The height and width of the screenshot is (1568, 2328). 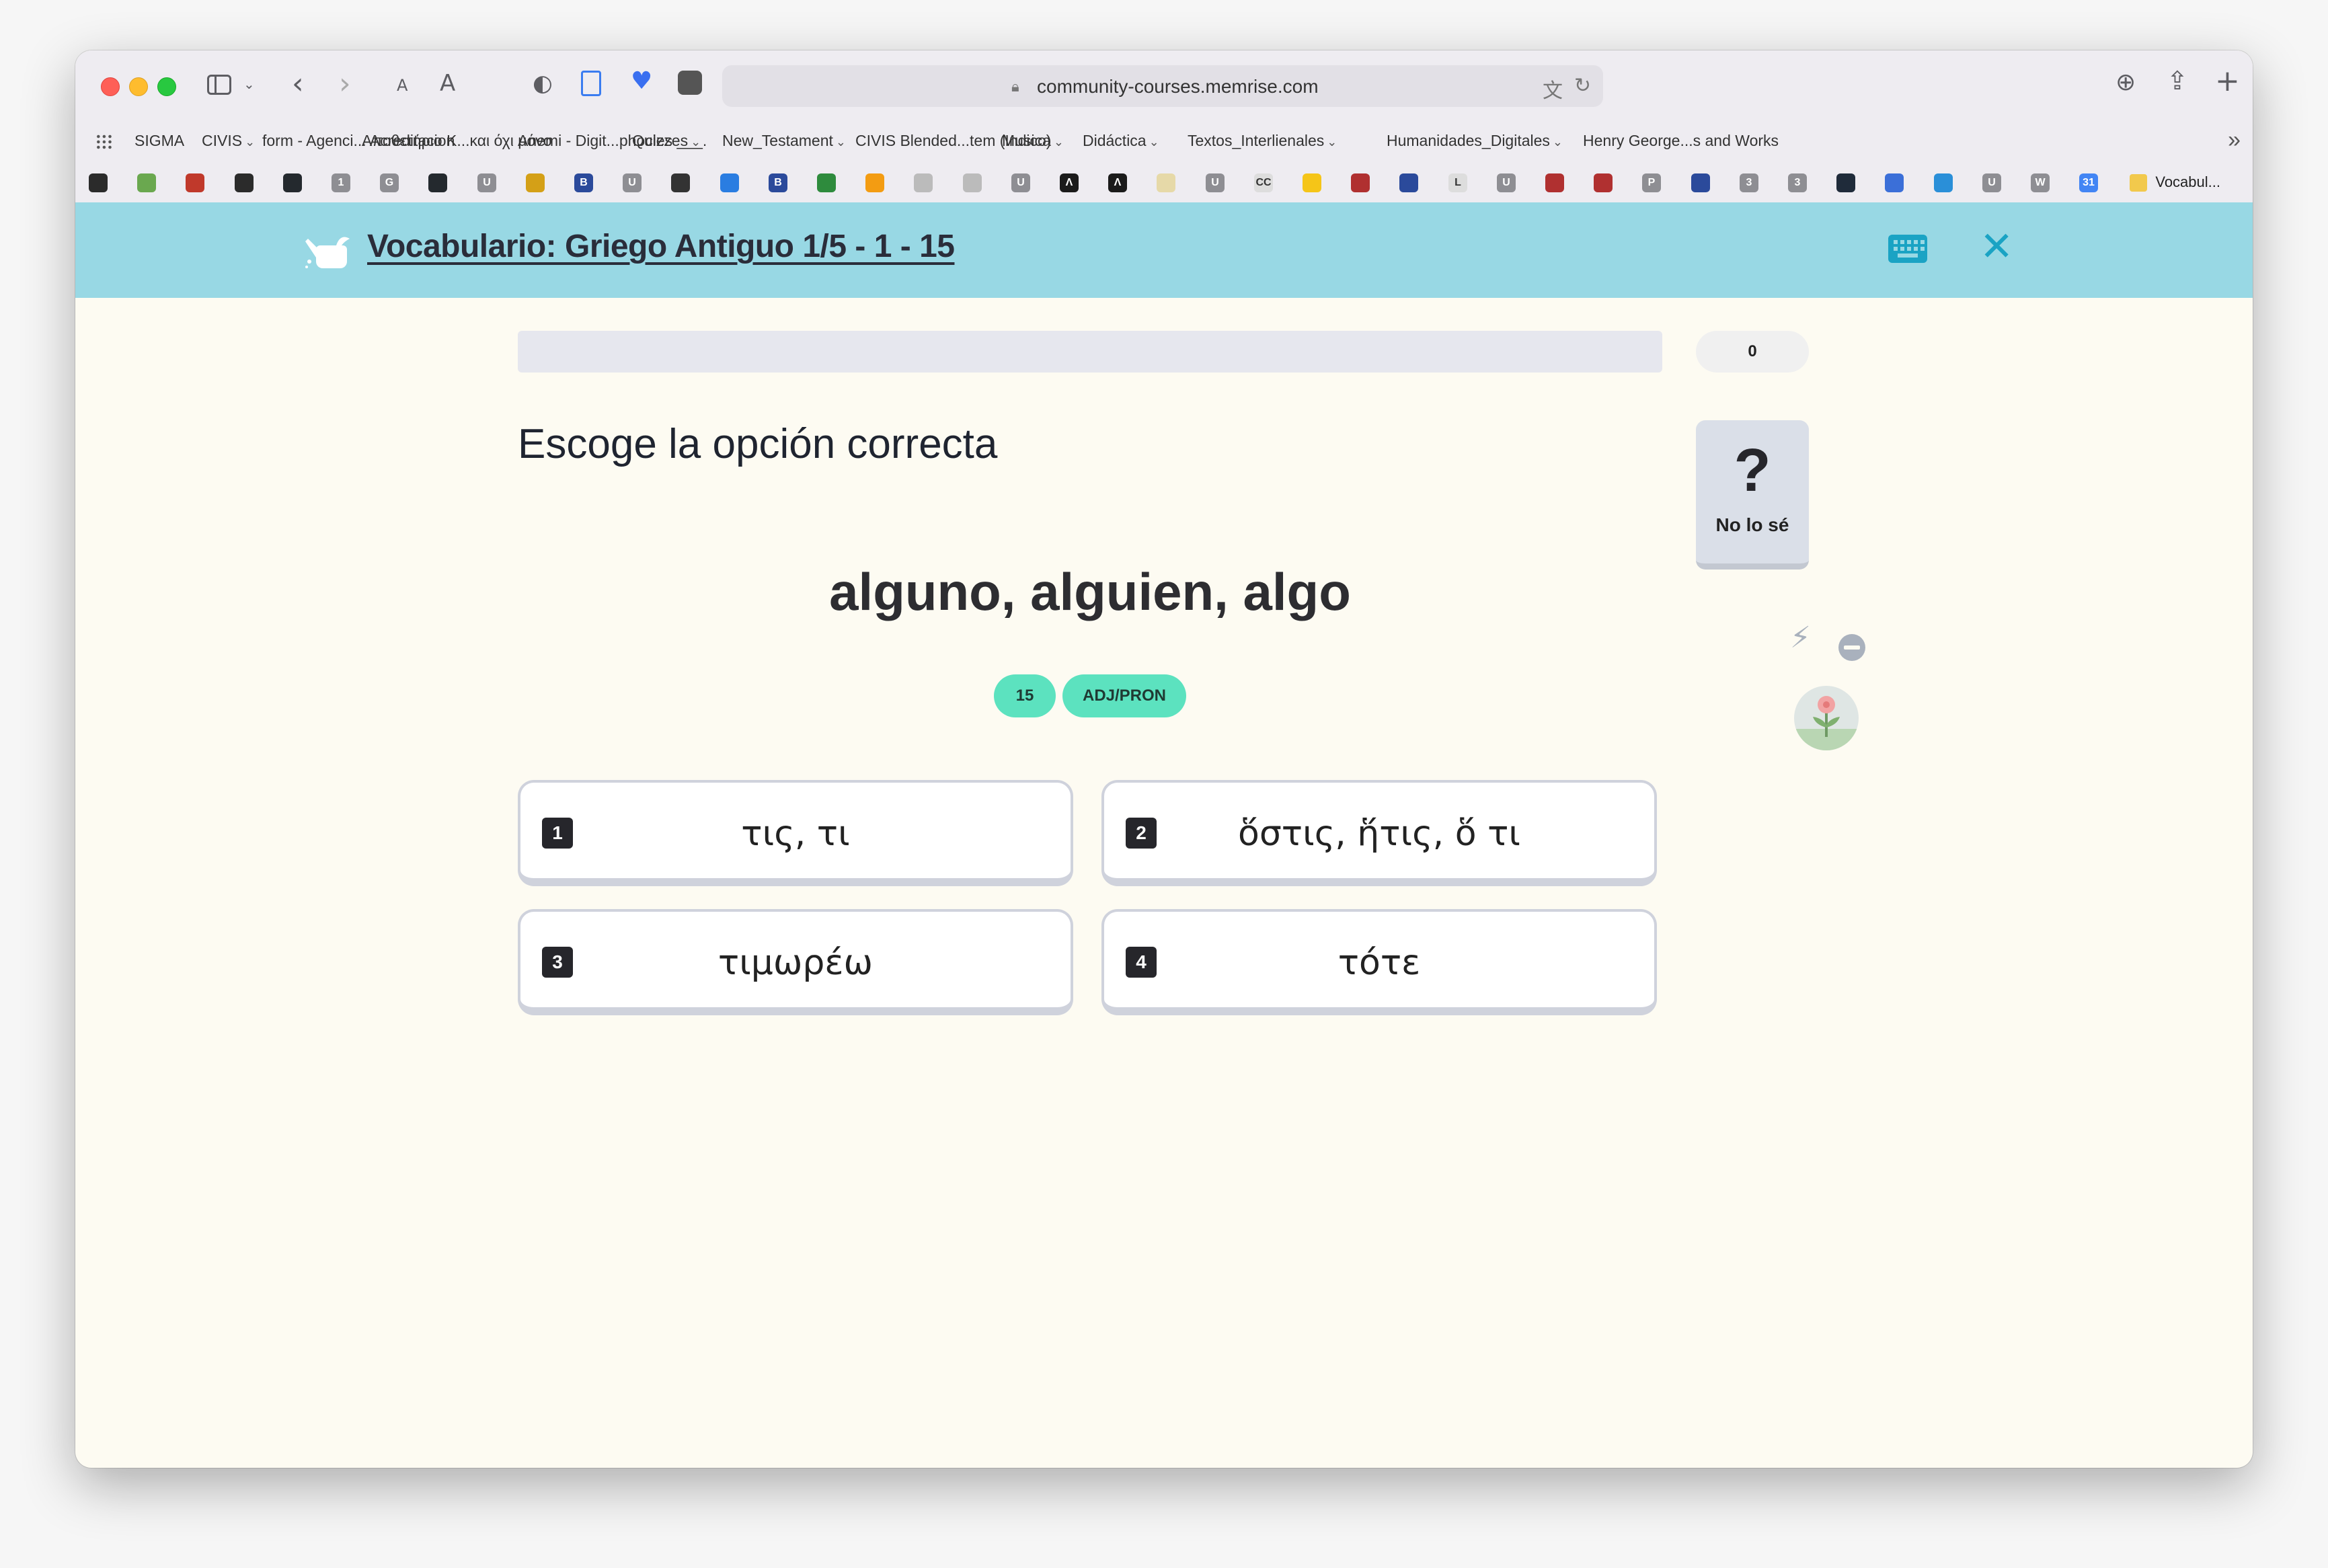 What do you see at coordinates (641, 81) in the screenshot?
I see `filter-extension-icon: ♥` at bounding box center [641, 81].